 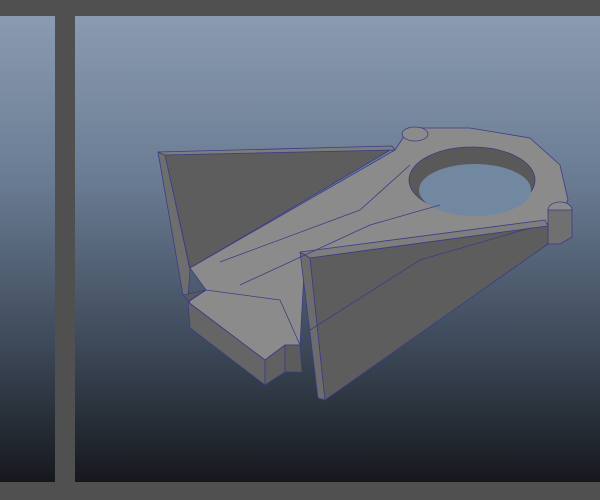 What do you see at coordinates (475, 190) in the screenshot?
I see `hole` at bounding box center [475, 190].